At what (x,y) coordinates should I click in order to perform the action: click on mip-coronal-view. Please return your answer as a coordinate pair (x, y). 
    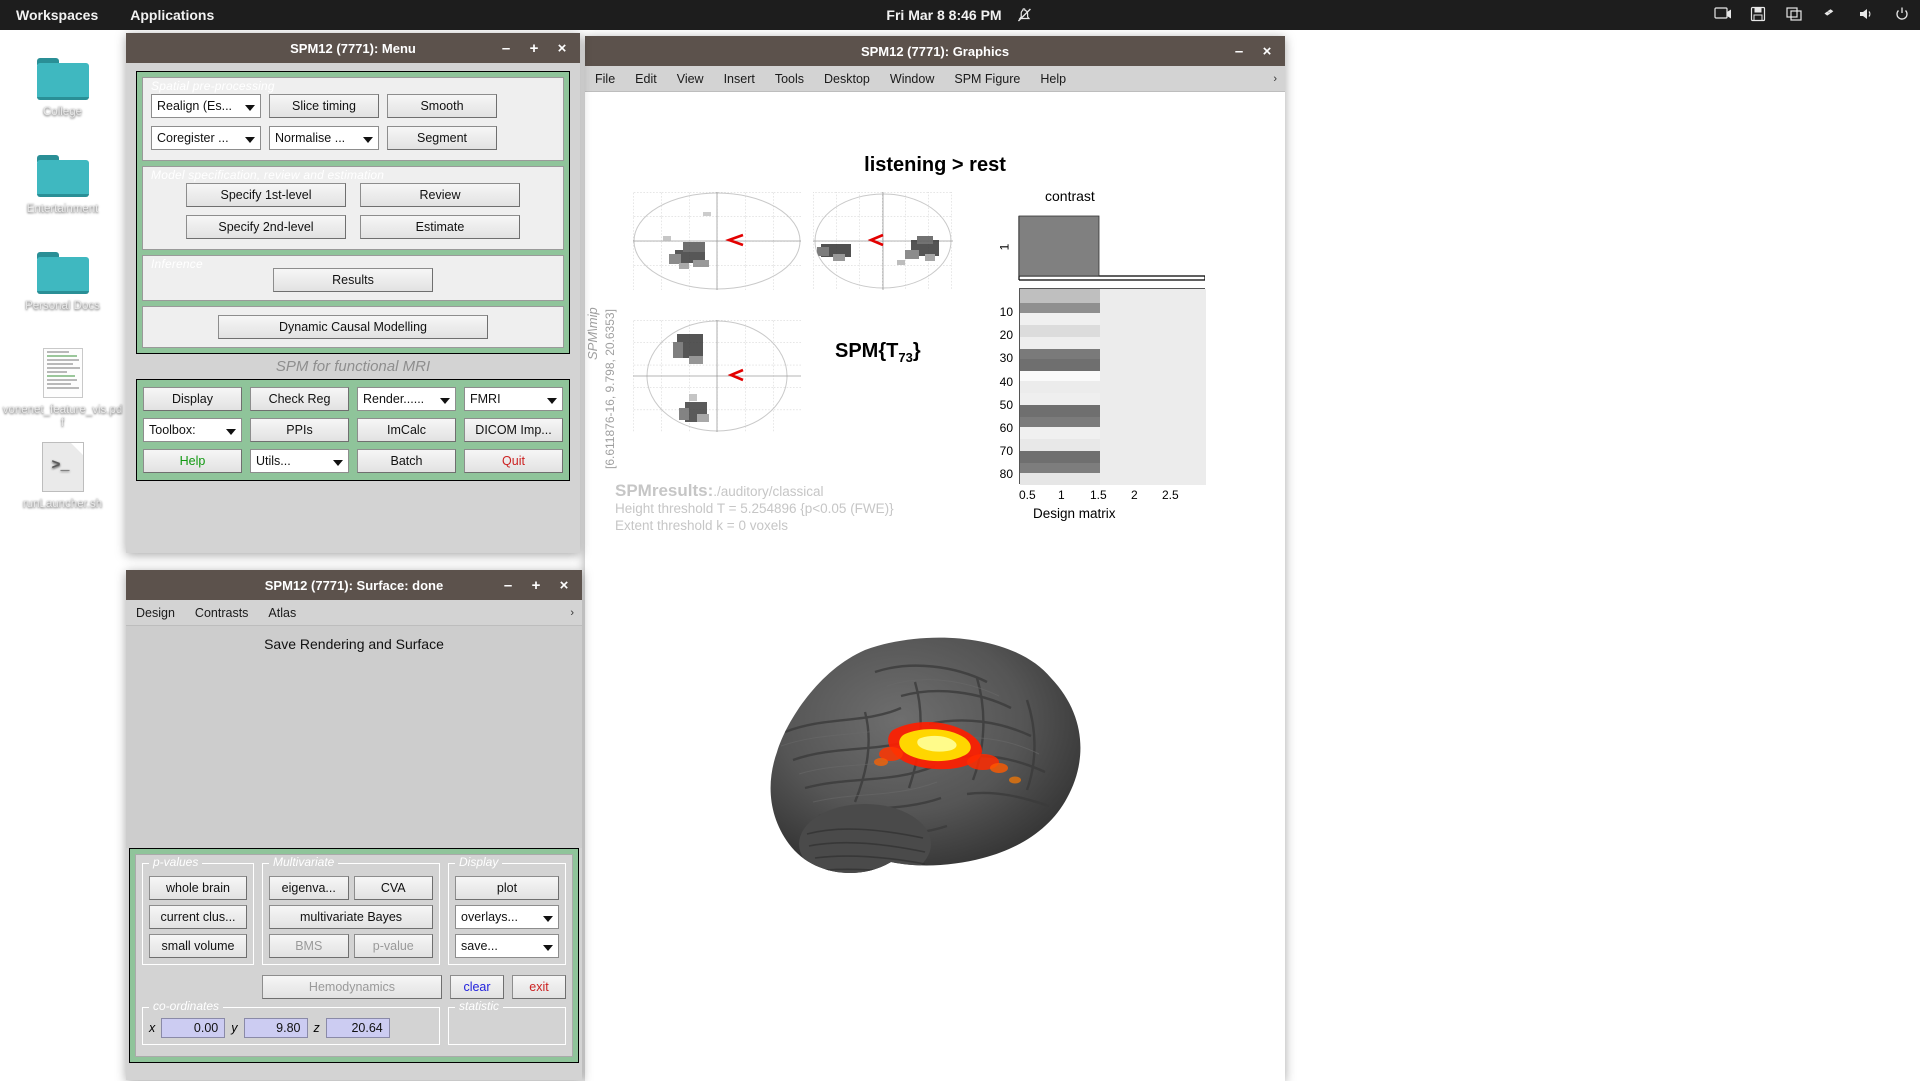
    Looking at the image, I should click on (883, 241).